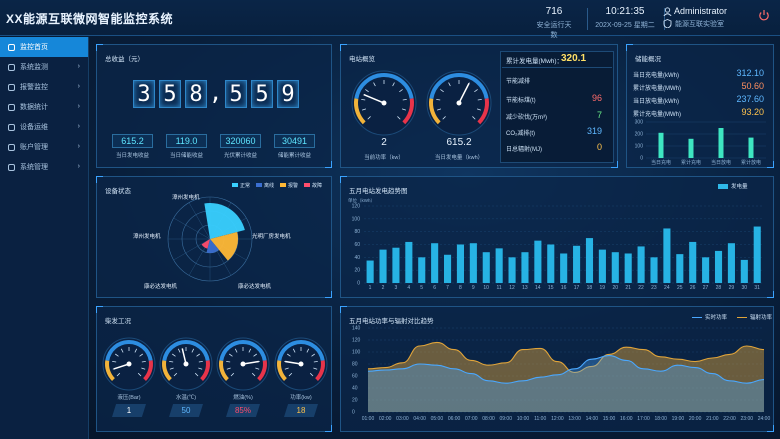 This screenshot has height=439, width=780. What do you see at coordinates (700, 11) in the screenshot?
I see `user-name: Administrator` at bounding box center [700, 11].